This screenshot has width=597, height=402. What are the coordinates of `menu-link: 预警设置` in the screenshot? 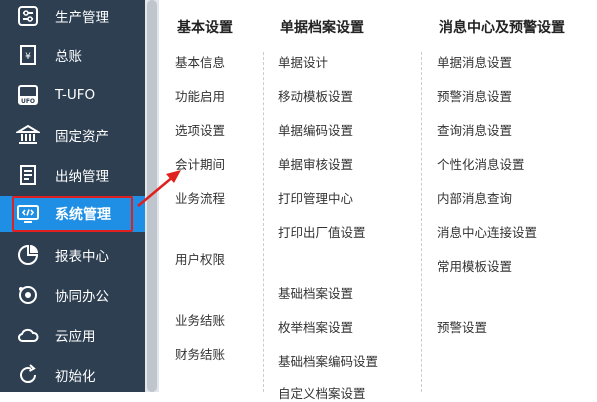 It's located at (462, 326).